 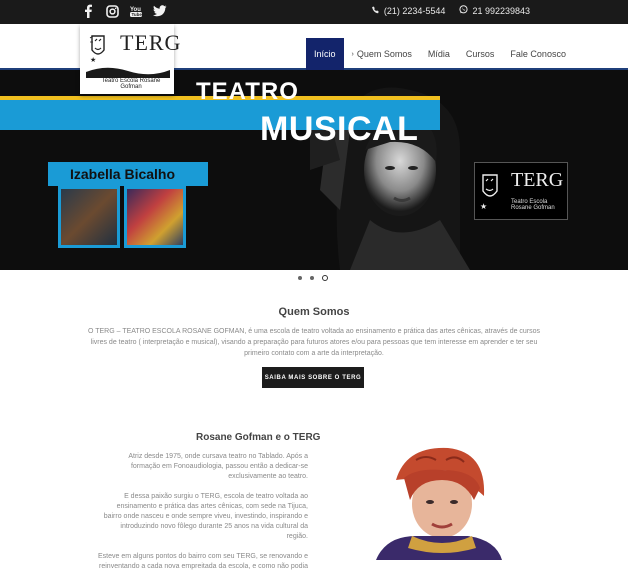 I want to click on phone-icon, so click(x=375, y=11).